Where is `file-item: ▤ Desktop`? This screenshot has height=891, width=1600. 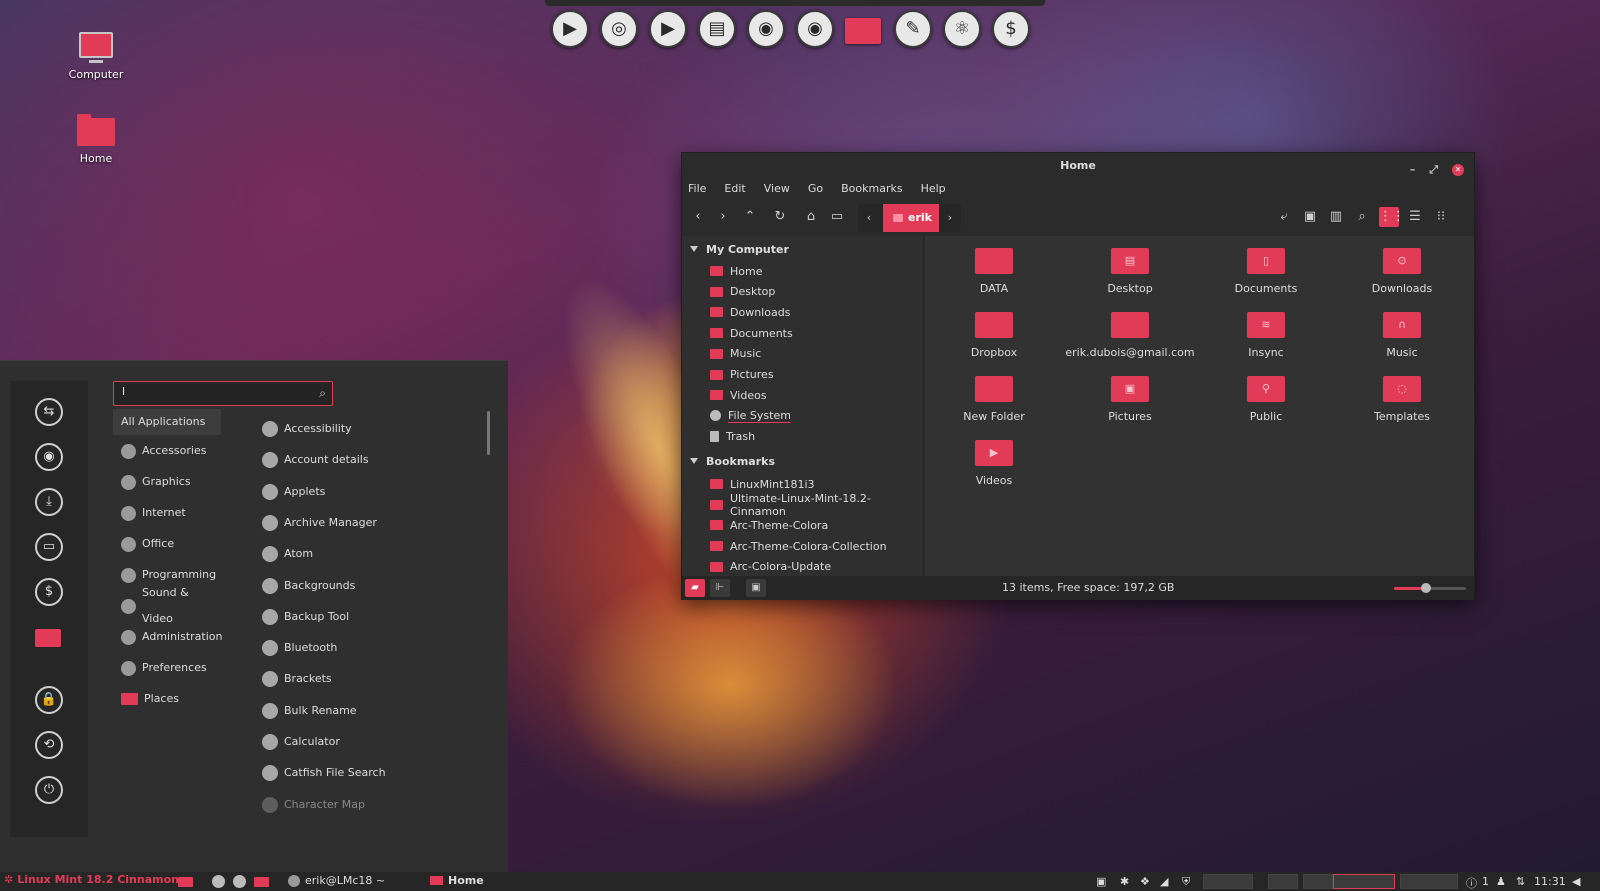 file-item: ▤ Desktop is located at coordinates (1130, 271).